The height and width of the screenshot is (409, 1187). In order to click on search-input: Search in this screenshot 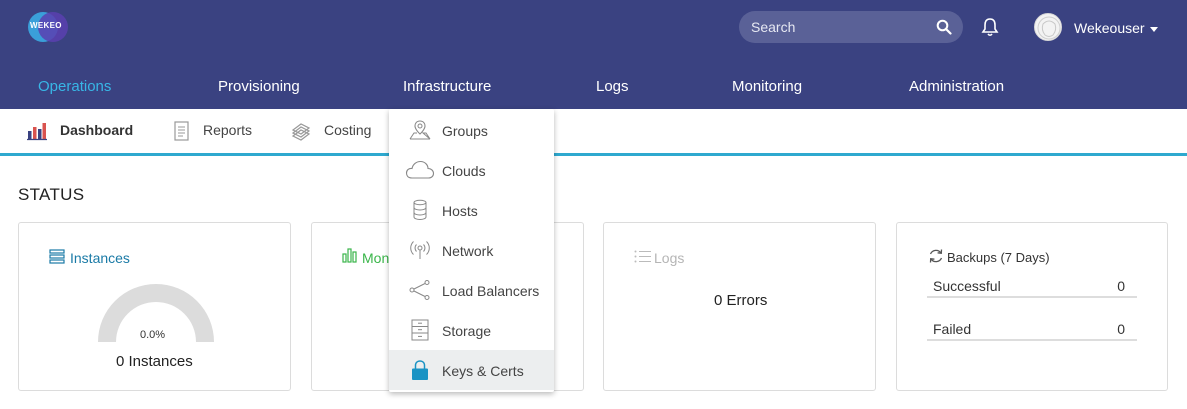, I will do `click(851, 27)`.